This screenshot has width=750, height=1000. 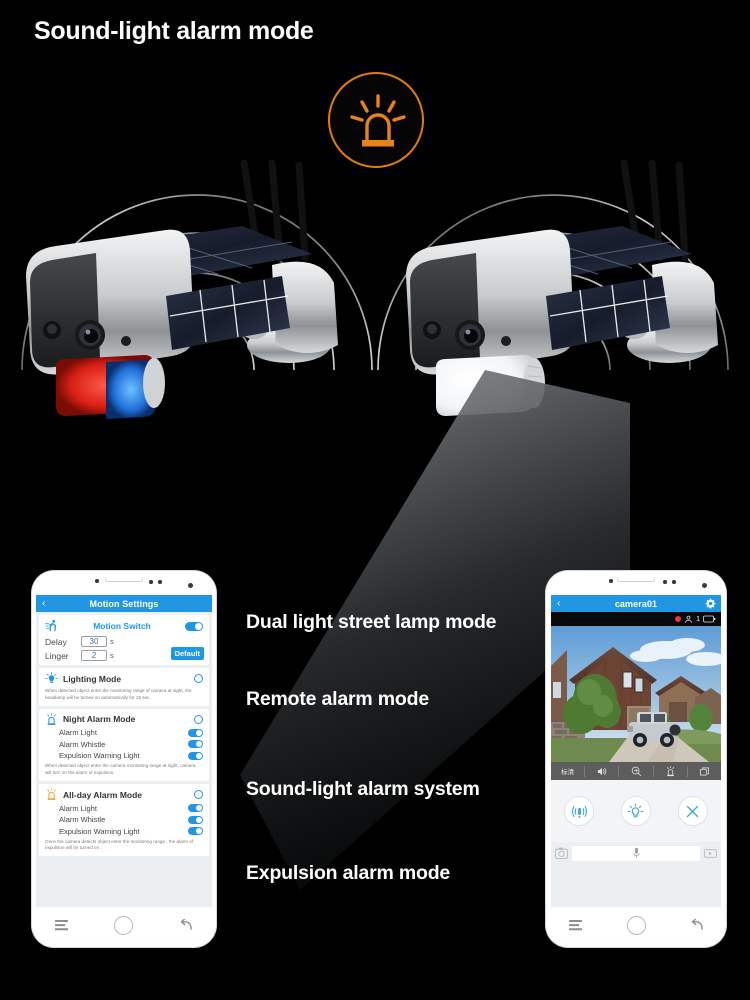 I want to click on phone-live-view: ‹ camera01 1 标清, so click(x=636, y=759).